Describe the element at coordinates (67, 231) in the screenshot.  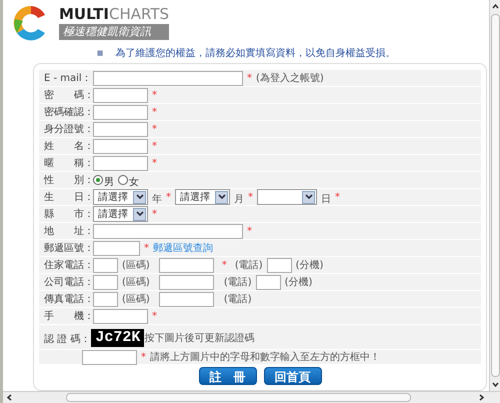
I see `field-label: 地 址：` at that location.